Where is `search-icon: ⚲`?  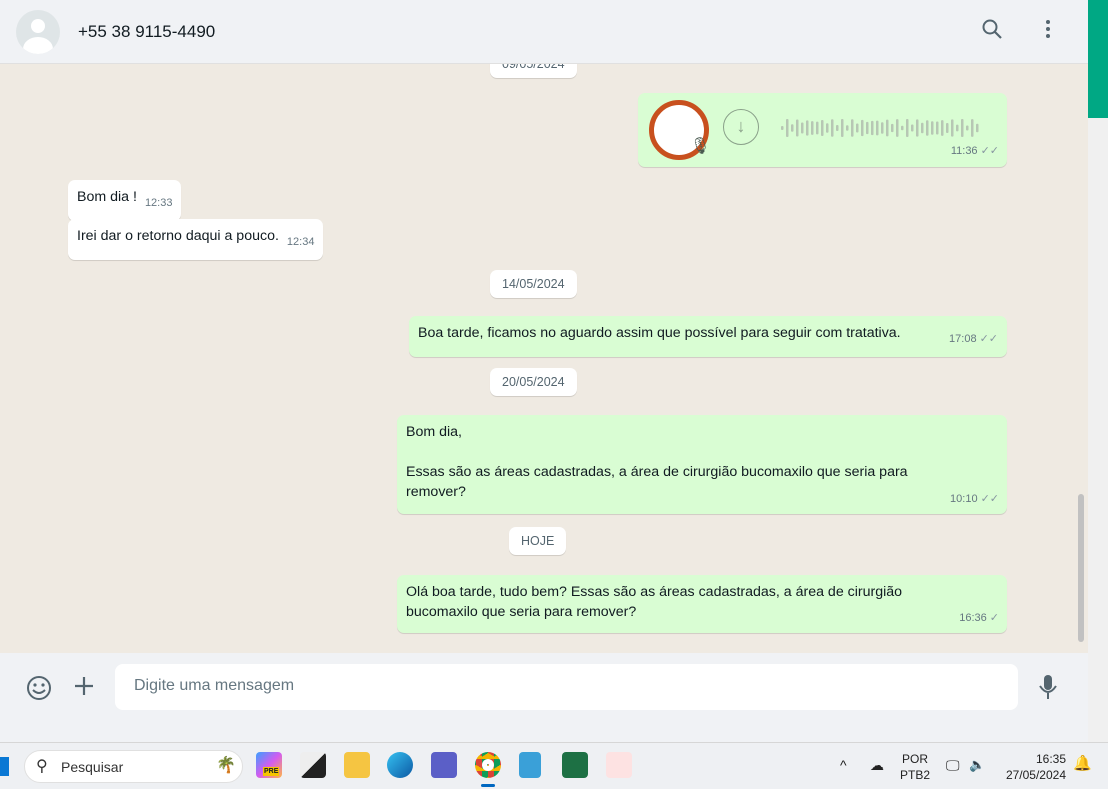
search-icon: ⚲ is located at coordinates (42, 766).